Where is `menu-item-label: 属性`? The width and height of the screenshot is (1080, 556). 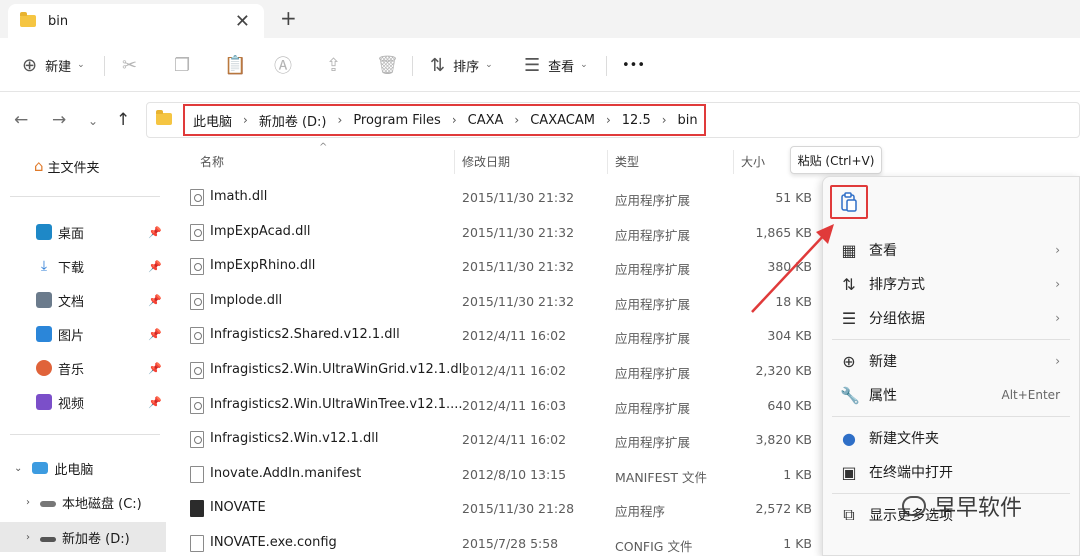 menu-item-label: 属性 is located at coordinates (883, 396).